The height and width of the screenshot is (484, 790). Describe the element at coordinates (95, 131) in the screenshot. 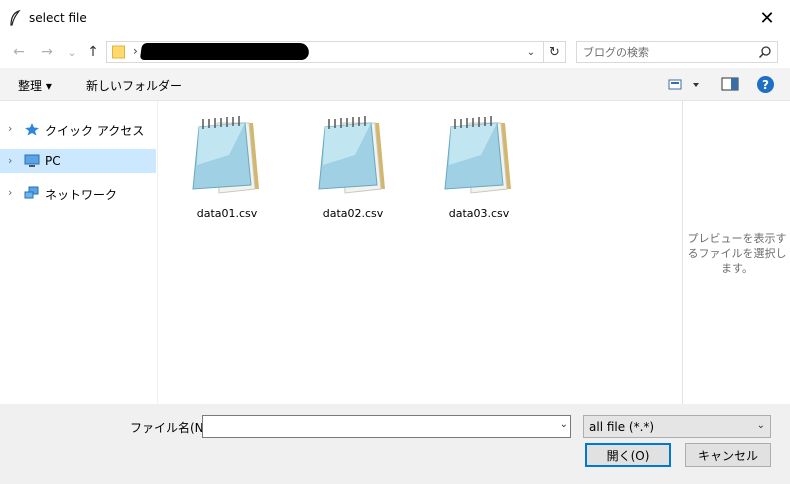

I see `sidebar-item-label: クイック アクセス` at that location.